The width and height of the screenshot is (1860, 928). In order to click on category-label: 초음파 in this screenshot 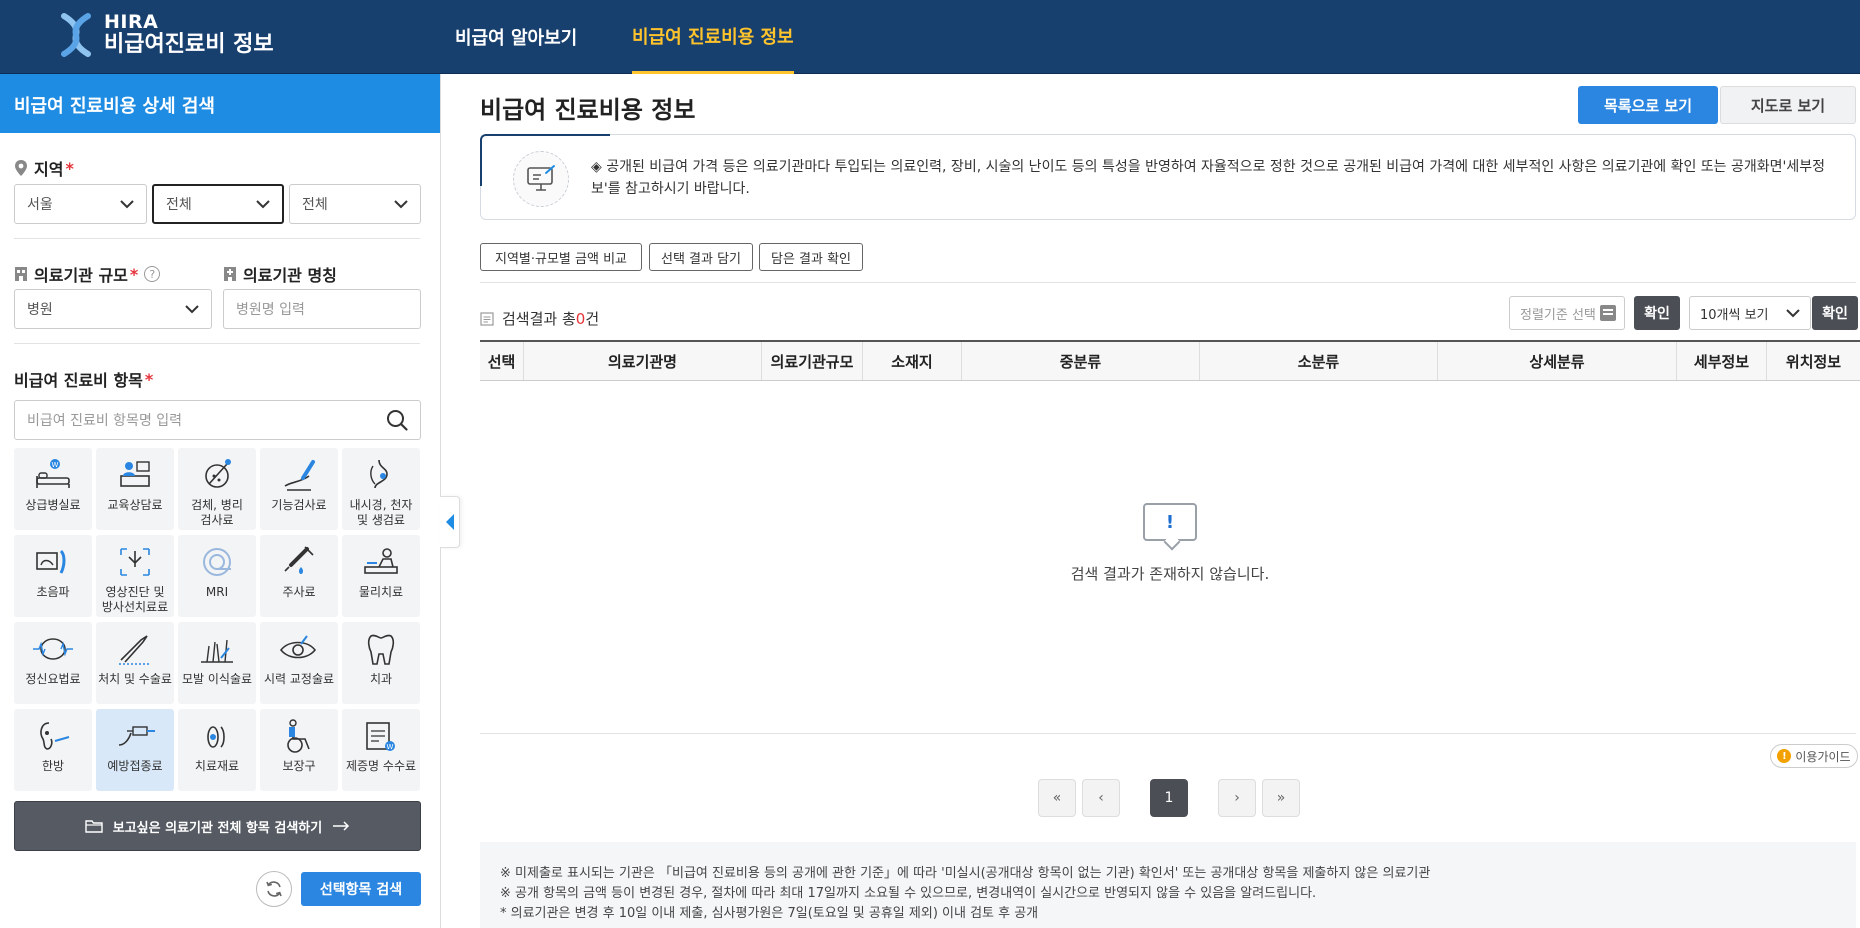, I will do `click(53, 592)`.